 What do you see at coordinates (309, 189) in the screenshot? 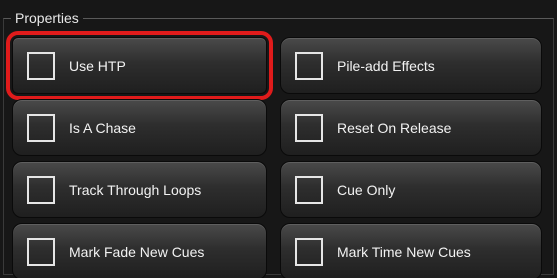
I see `cue-only-checkbox` at bounding box center [309, 189].